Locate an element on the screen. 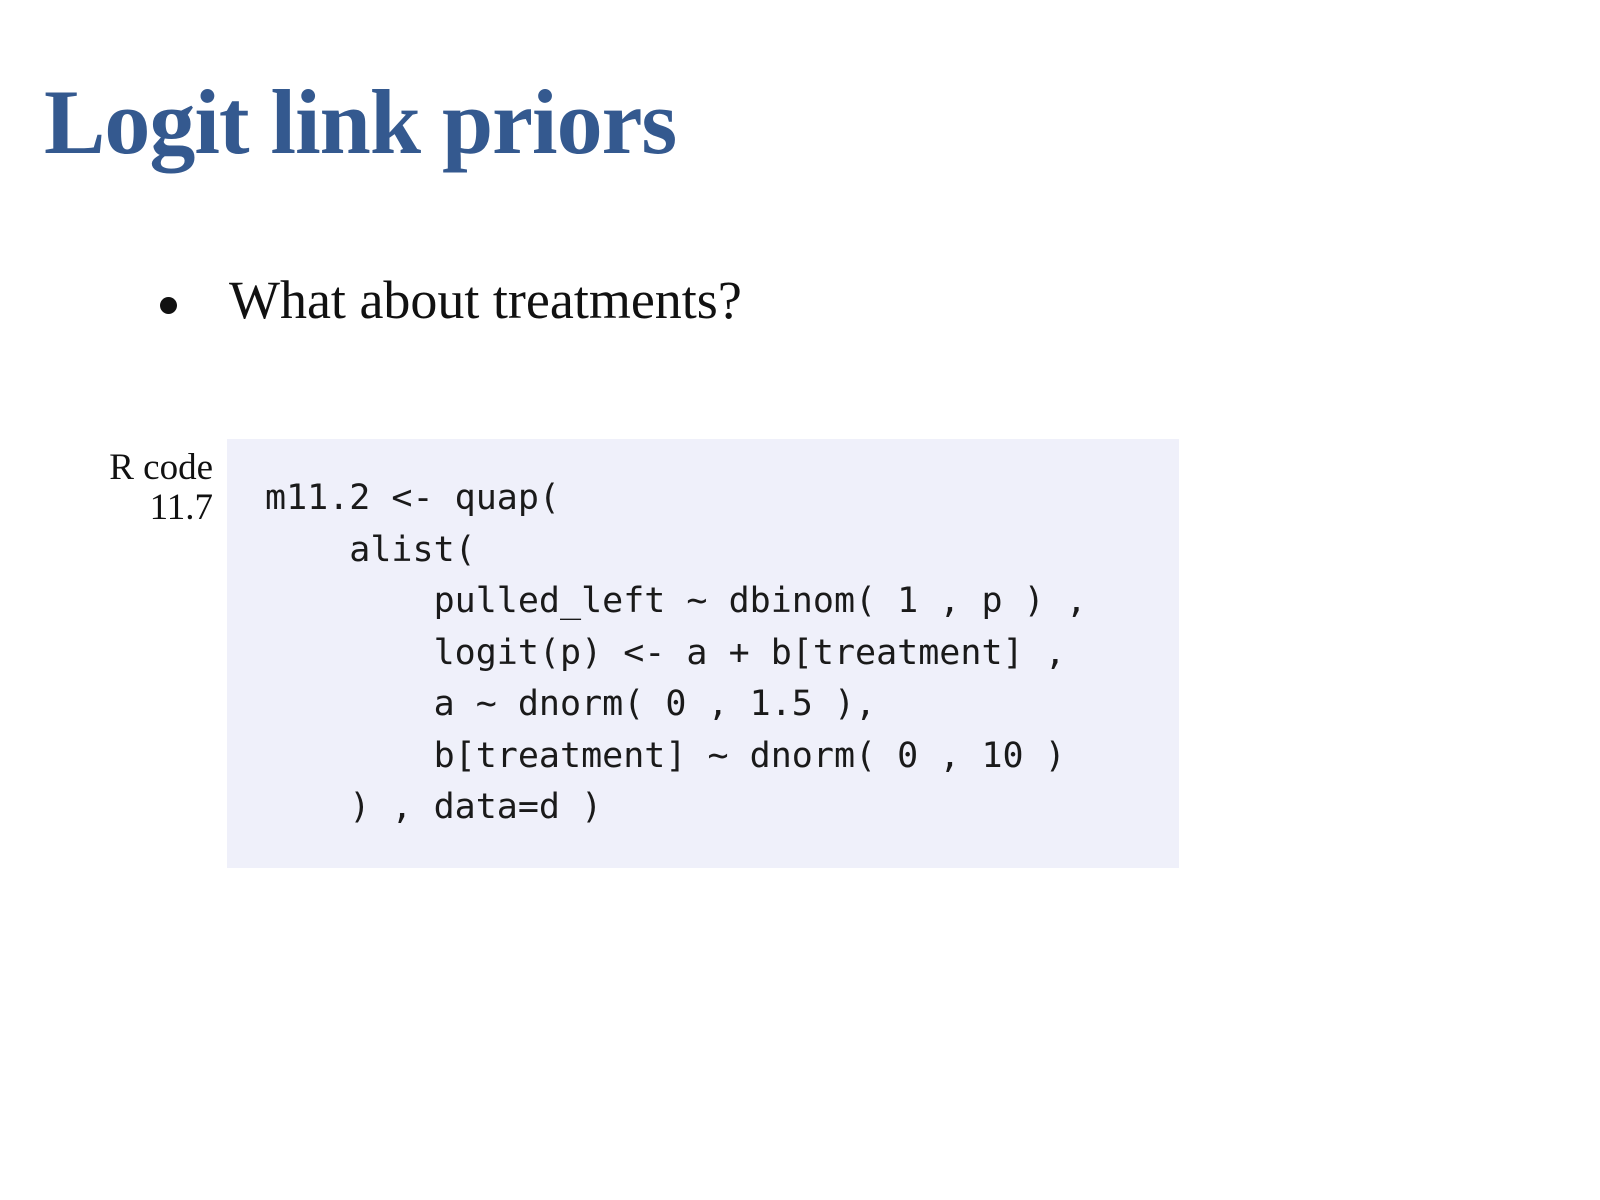 The width and height of the screenshot is (1600, 1200). bullet-list: What about treatments? is located at coordinates (451, 300).